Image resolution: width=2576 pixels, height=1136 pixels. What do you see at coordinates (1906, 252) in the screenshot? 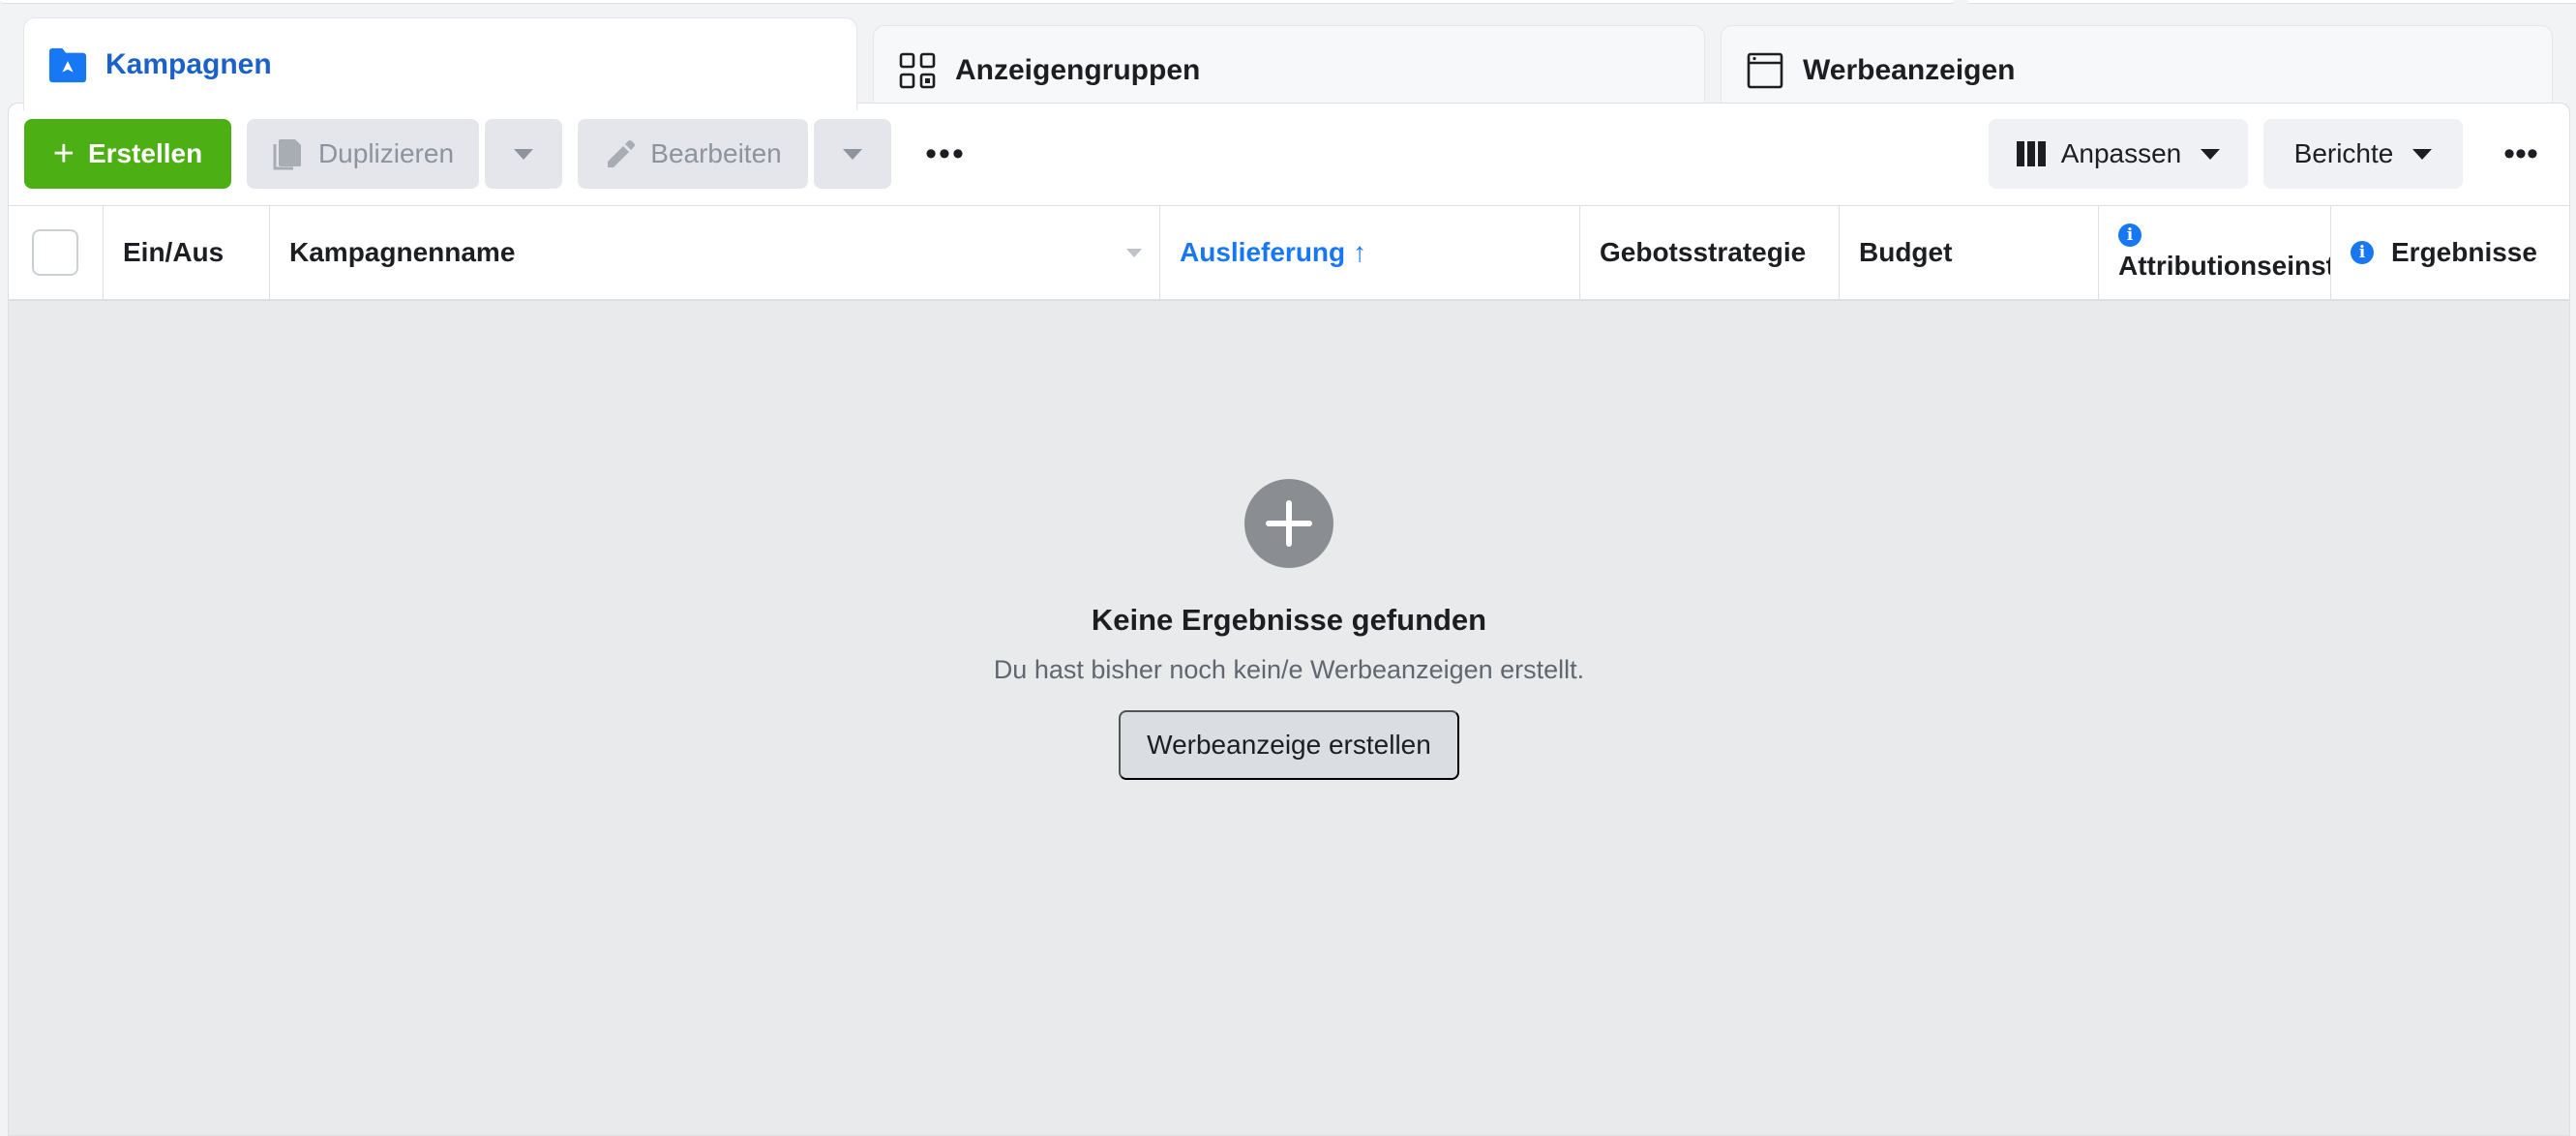
I see `column-label: Budget` at bounding box center [1906, 252].